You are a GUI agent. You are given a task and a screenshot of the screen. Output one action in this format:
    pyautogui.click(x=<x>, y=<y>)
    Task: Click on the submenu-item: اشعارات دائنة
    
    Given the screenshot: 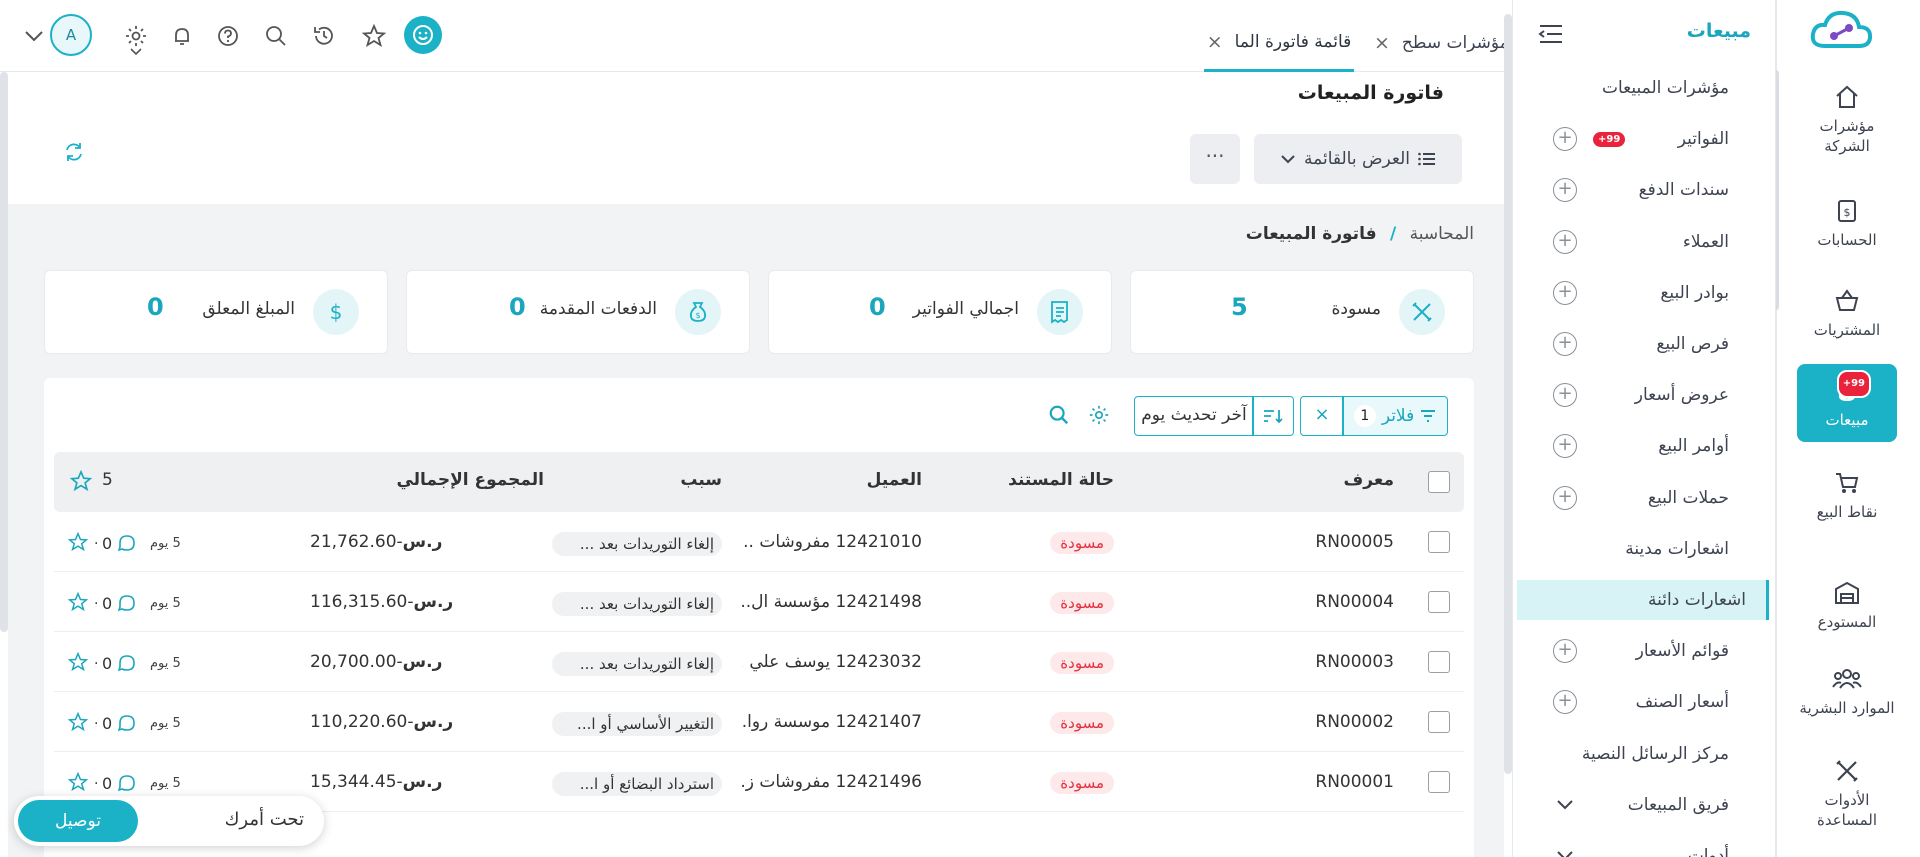 What is the action you would take?
    pyautogui.click(x=1643, y=600)
    